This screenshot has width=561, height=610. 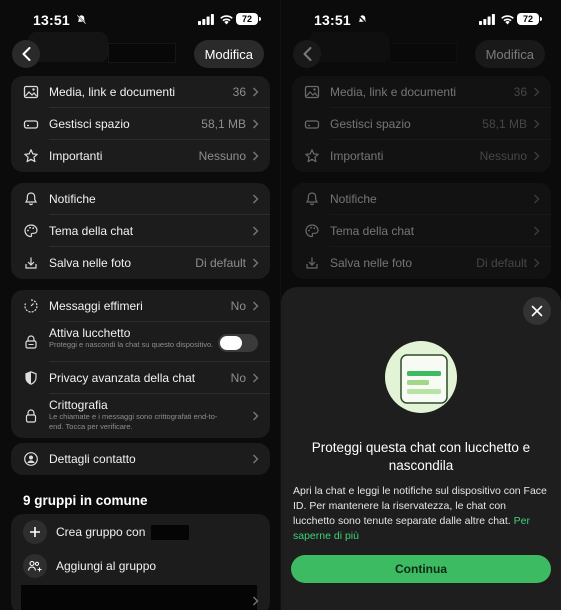 What do you see at coordinates (35, 532) in the screenshot?
I see `plus-icon` at bounding box center [35, 532].